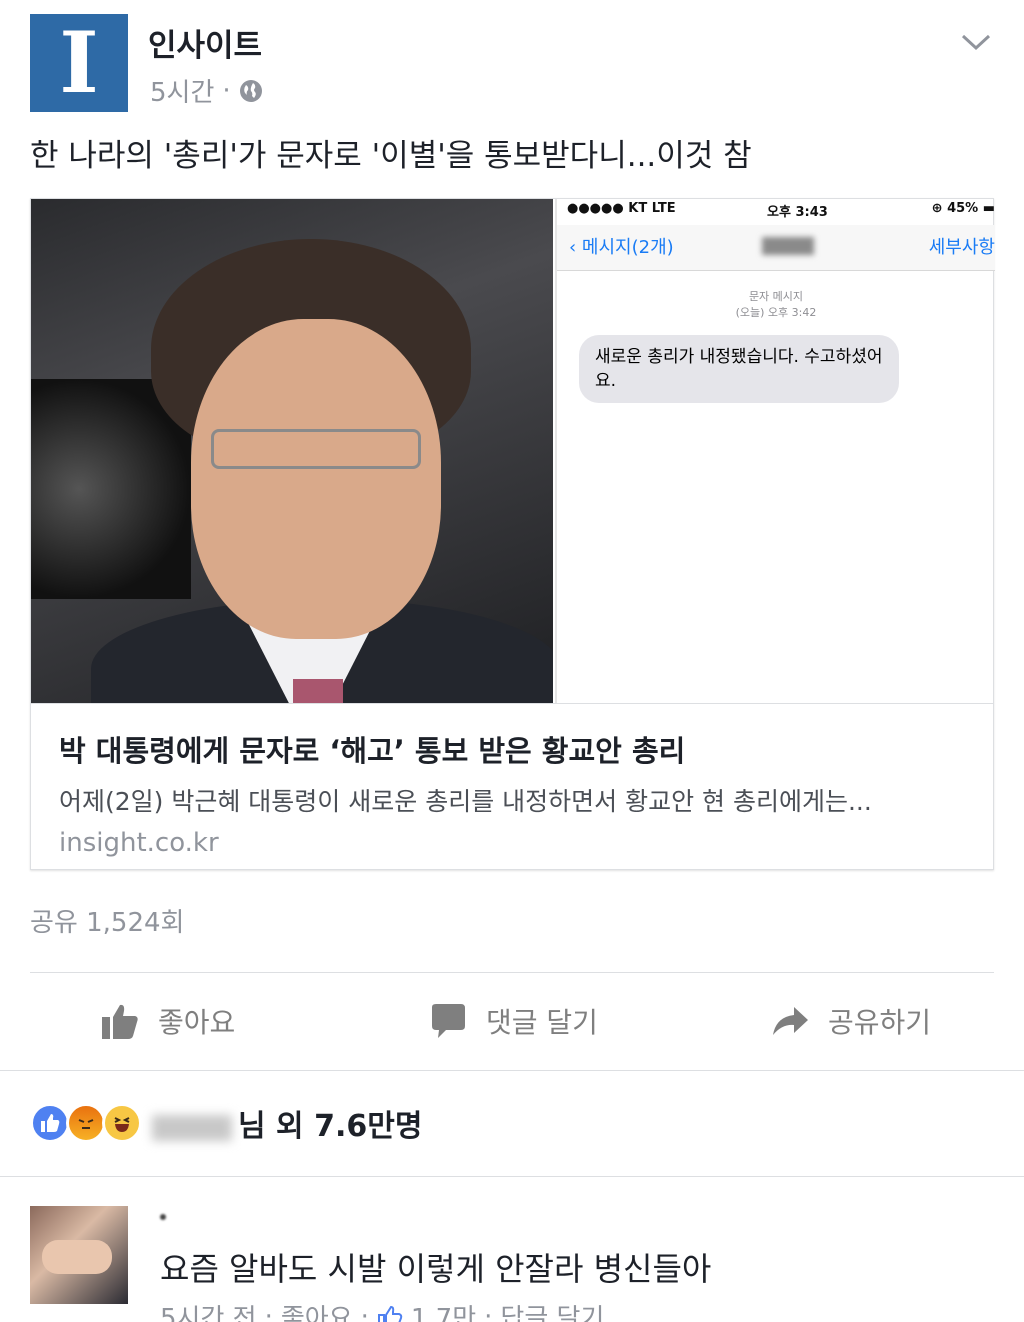 The height and width of the screenshot is (1322, 1024). What do you see at coordinates (976, 42) in the screenshot?
I see `chevron-down-icon` at bounding box center [976, 42].